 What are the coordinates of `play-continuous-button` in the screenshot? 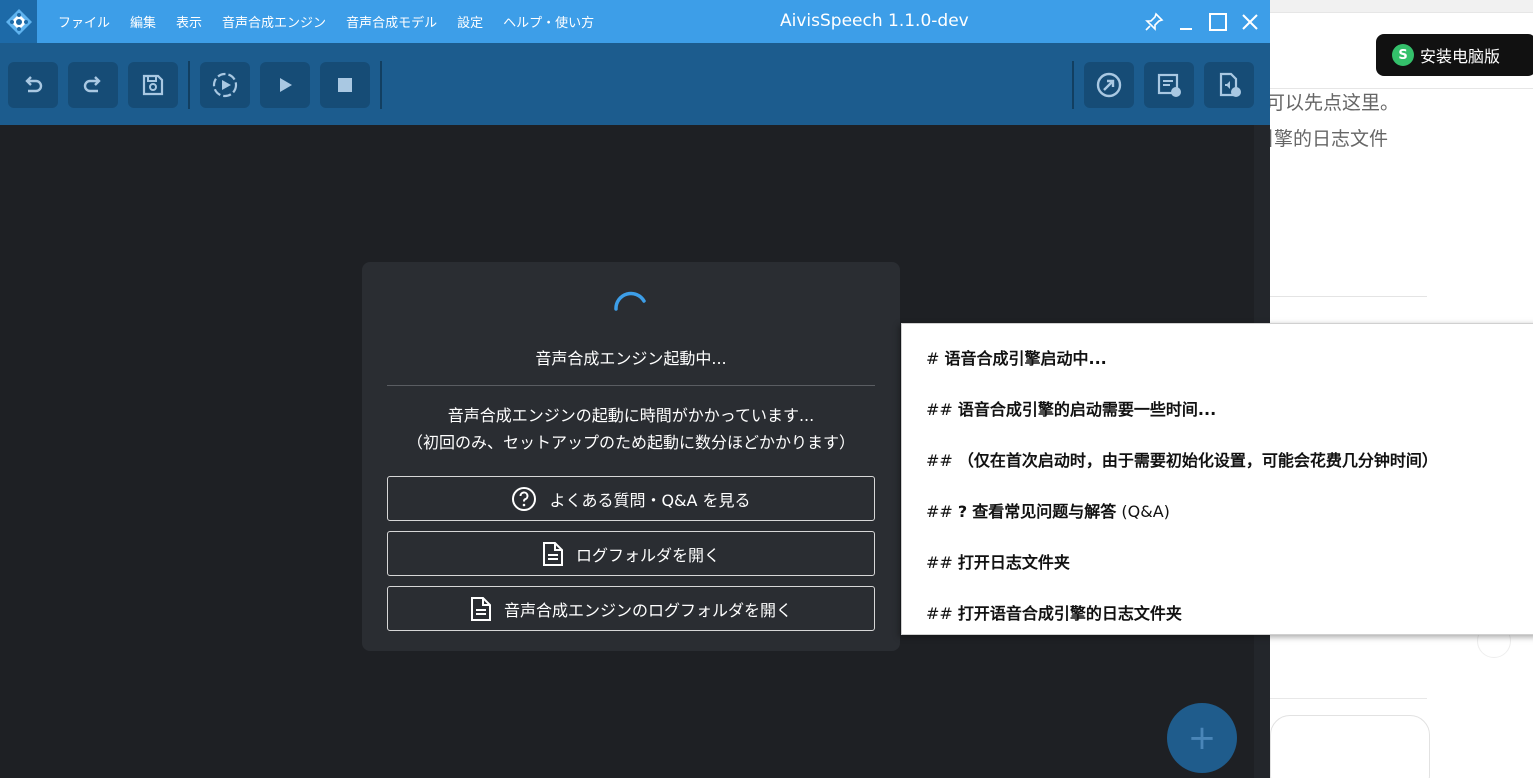 It's located at (225, 85).